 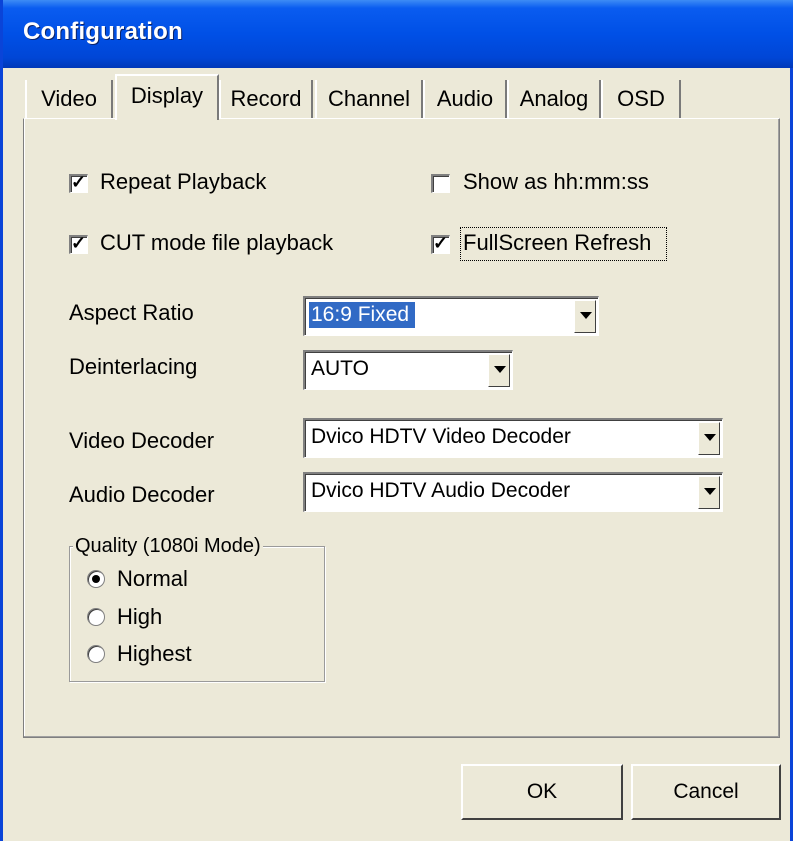 I want to click on fullscreen-refresh-checkbox: ✓, so click(x=440, y=243).